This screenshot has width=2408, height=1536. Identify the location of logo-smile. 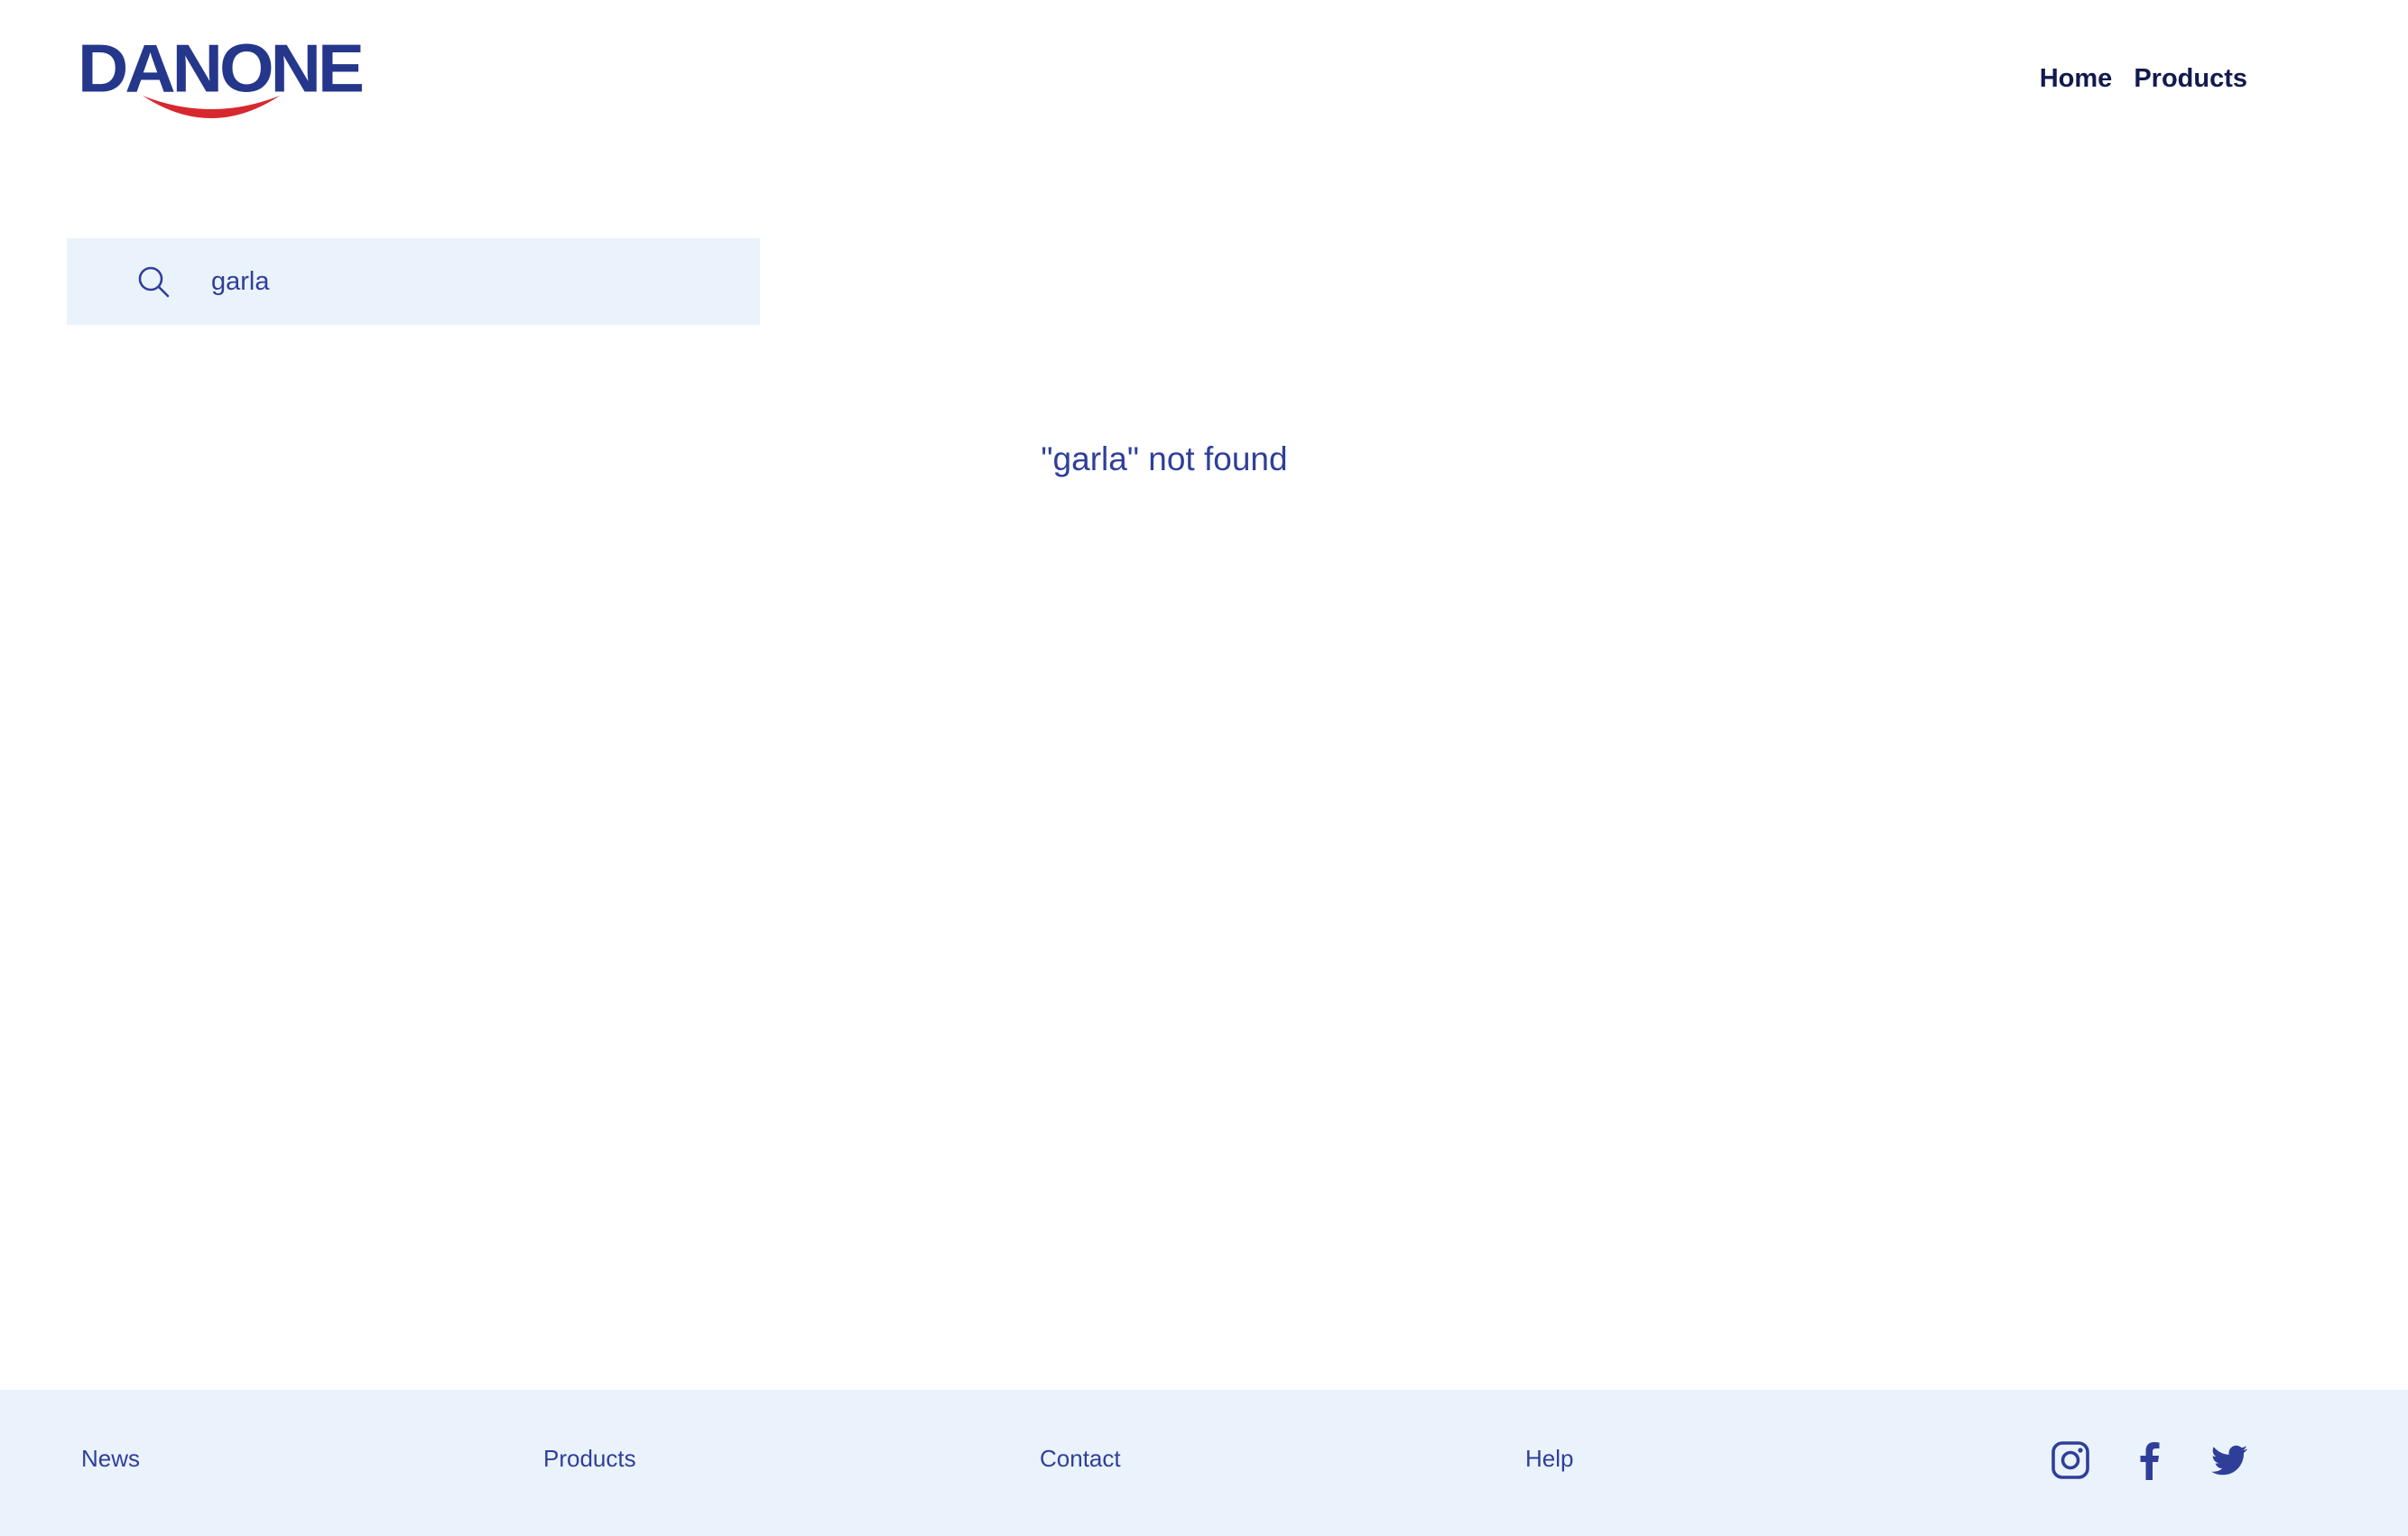
(211, 107).